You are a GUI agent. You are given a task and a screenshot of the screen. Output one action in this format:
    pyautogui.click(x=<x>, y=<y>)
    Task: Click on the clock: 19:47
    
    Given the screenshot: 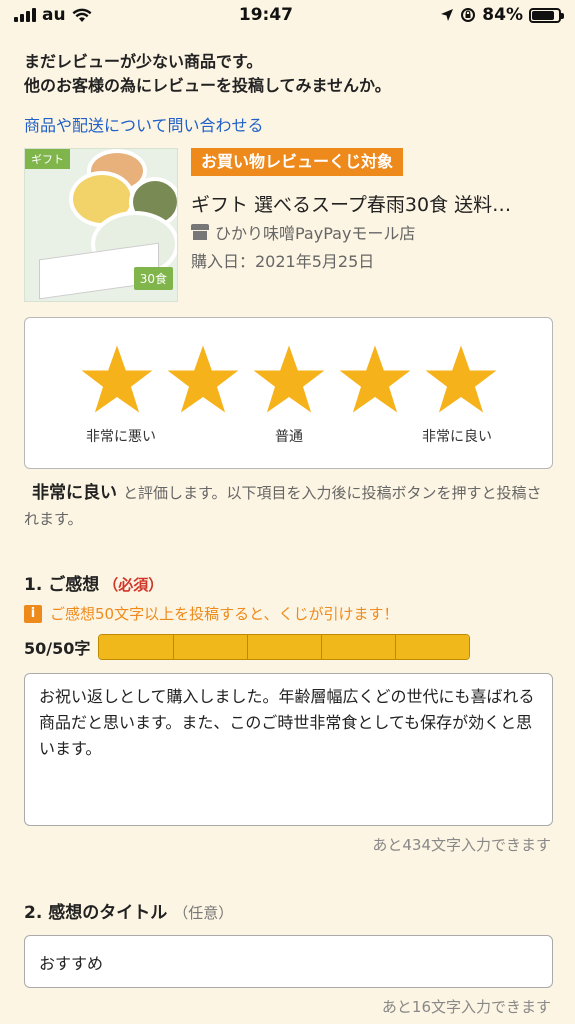 What is the action you would take?
    pyautogui.click(x=265, y=15)
    